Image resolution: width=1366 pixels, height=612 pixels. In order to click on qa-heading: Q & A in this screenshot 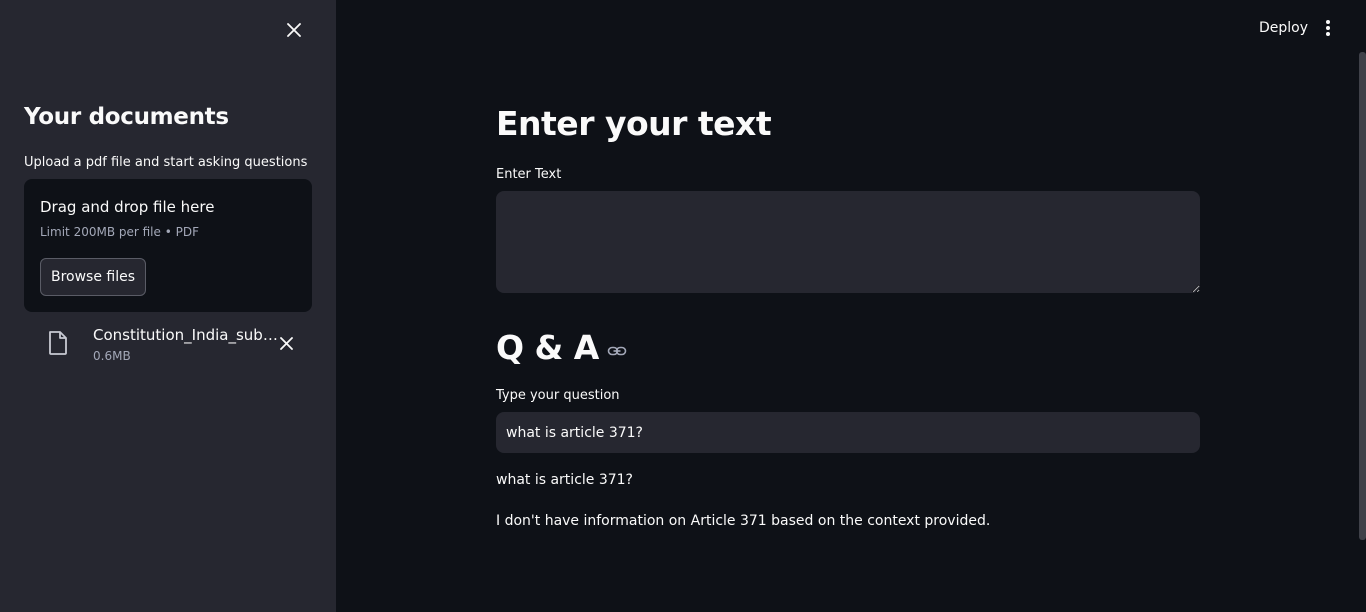, I will do `click(561, 347)`.